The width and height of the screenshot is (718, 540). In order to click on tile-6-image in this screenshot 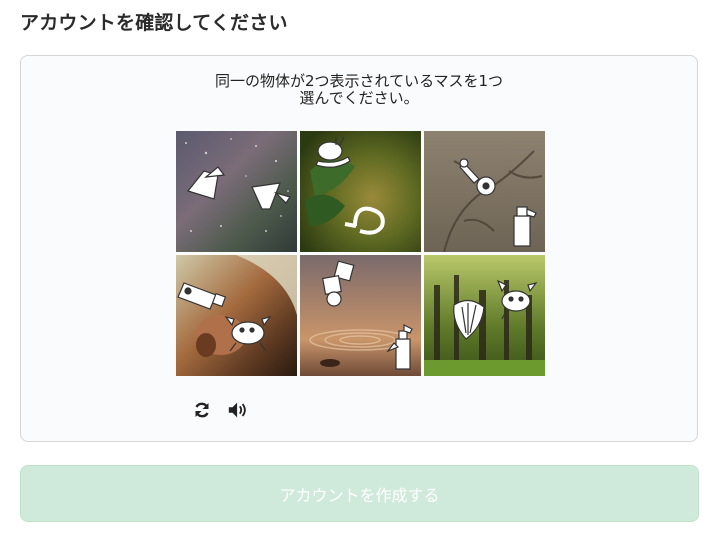, I will do `click(484, 315)`.